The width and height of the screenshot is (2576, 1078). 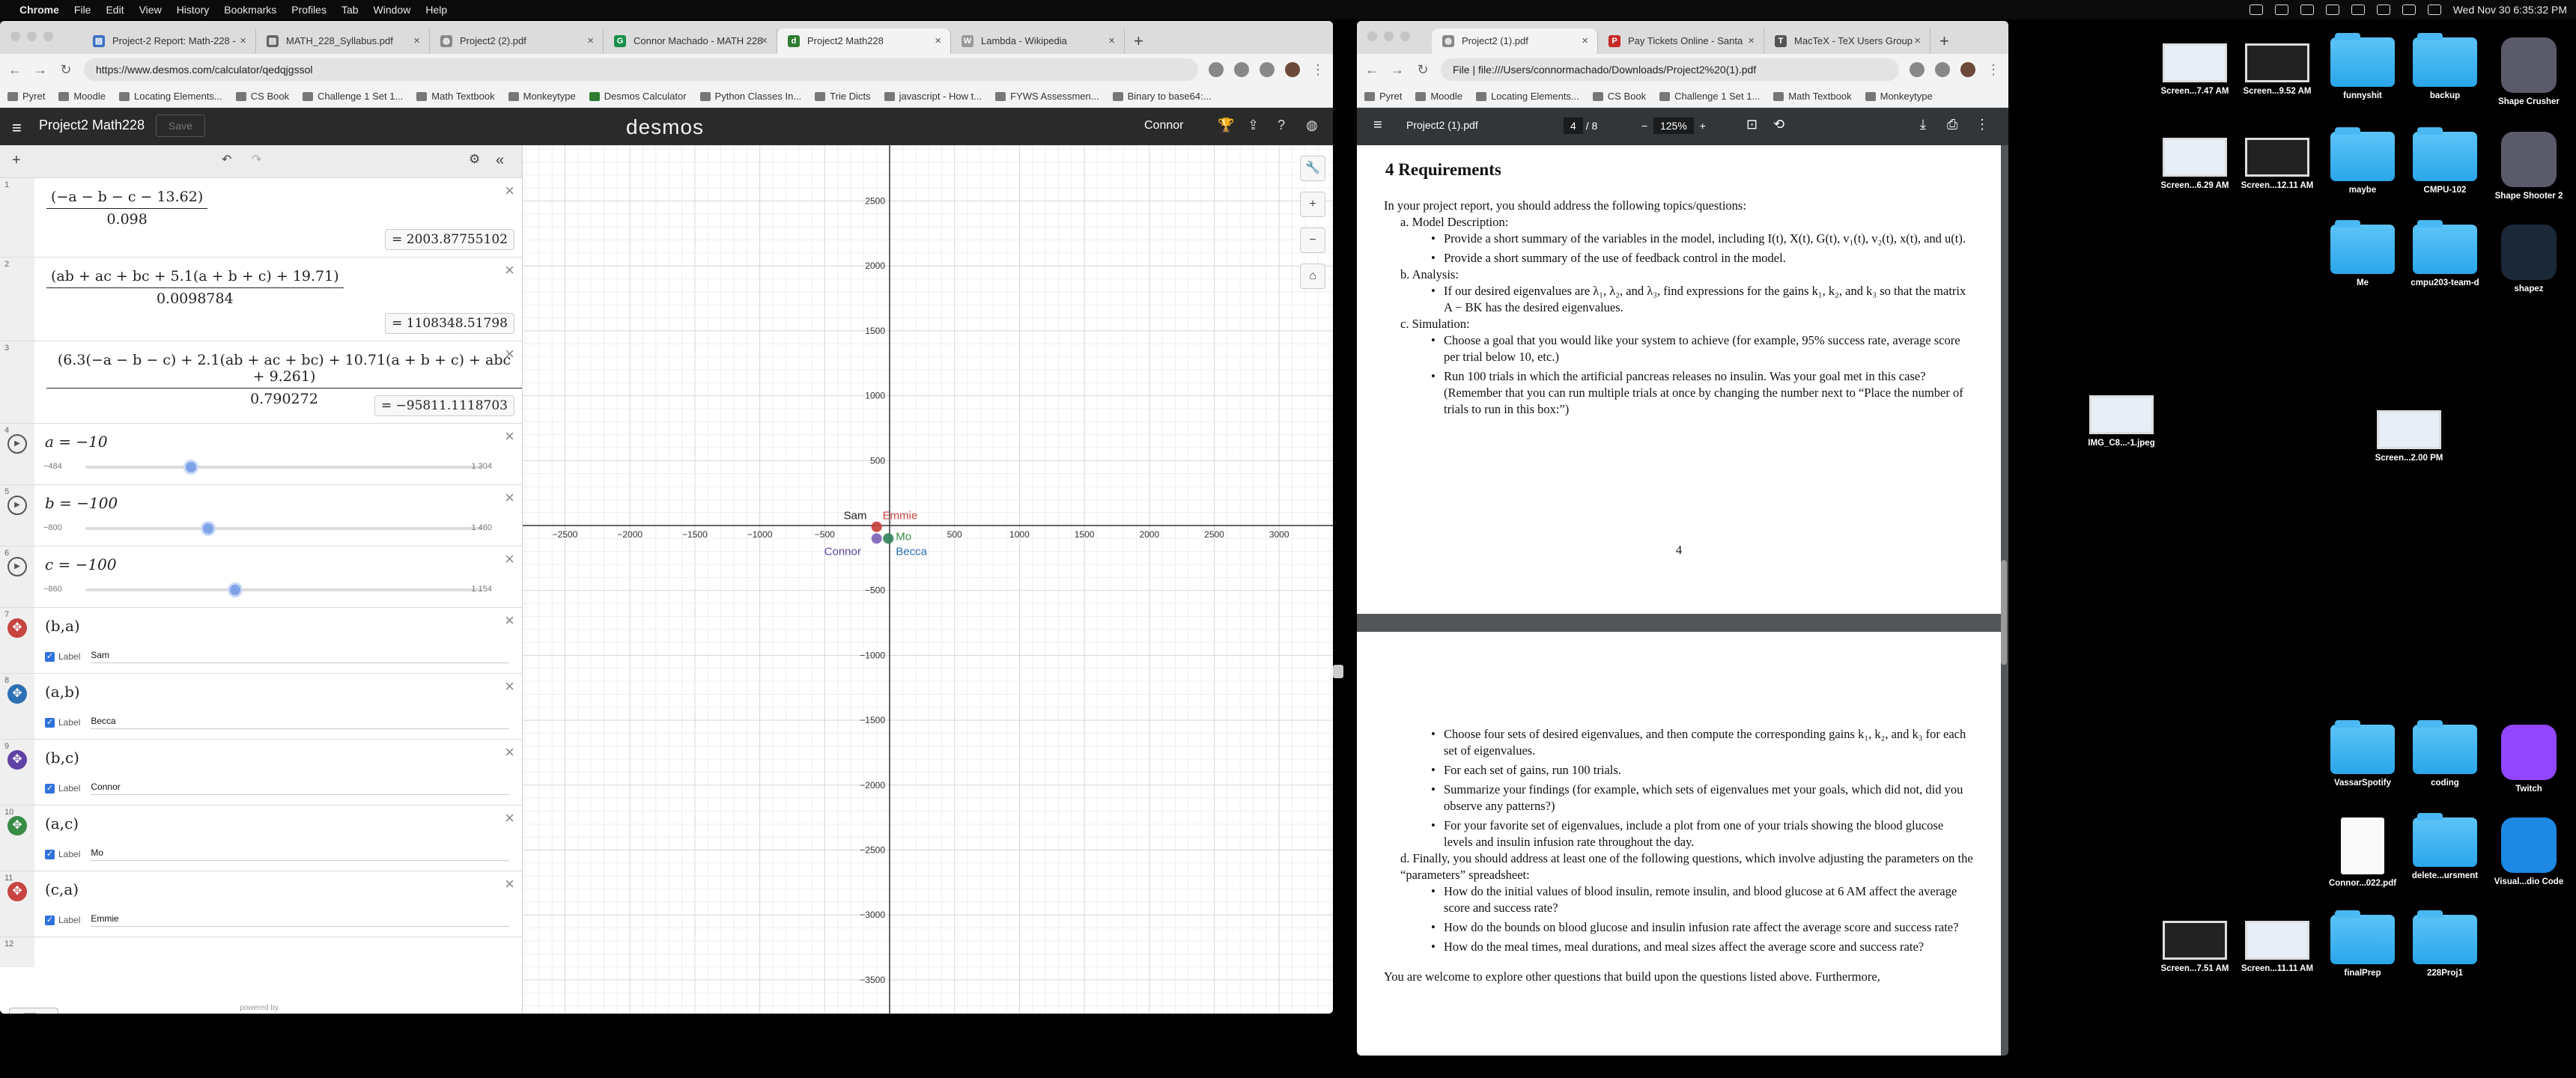 What do you see at coordinates (864, 41) in the screenshot?
I see `tab-project2-math228: d Project2 Math228 ×` at bounding box center [864, 41].